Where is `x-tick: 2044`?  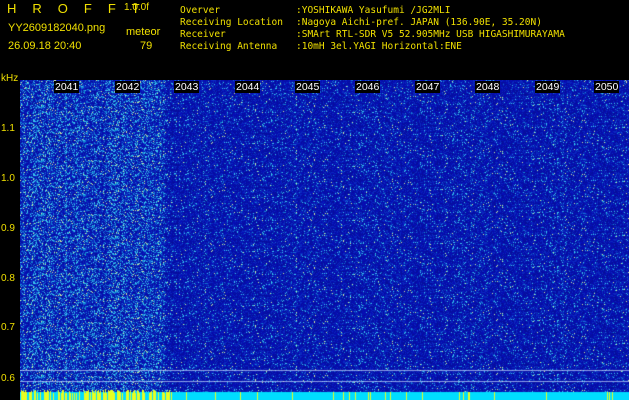
x-tick: 2044 is located at coordinates (248, 87).